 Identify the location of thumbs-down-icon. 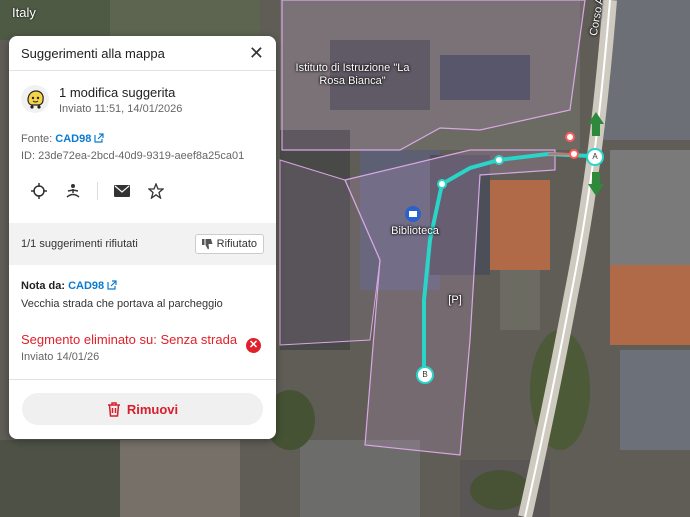
(207, 243).